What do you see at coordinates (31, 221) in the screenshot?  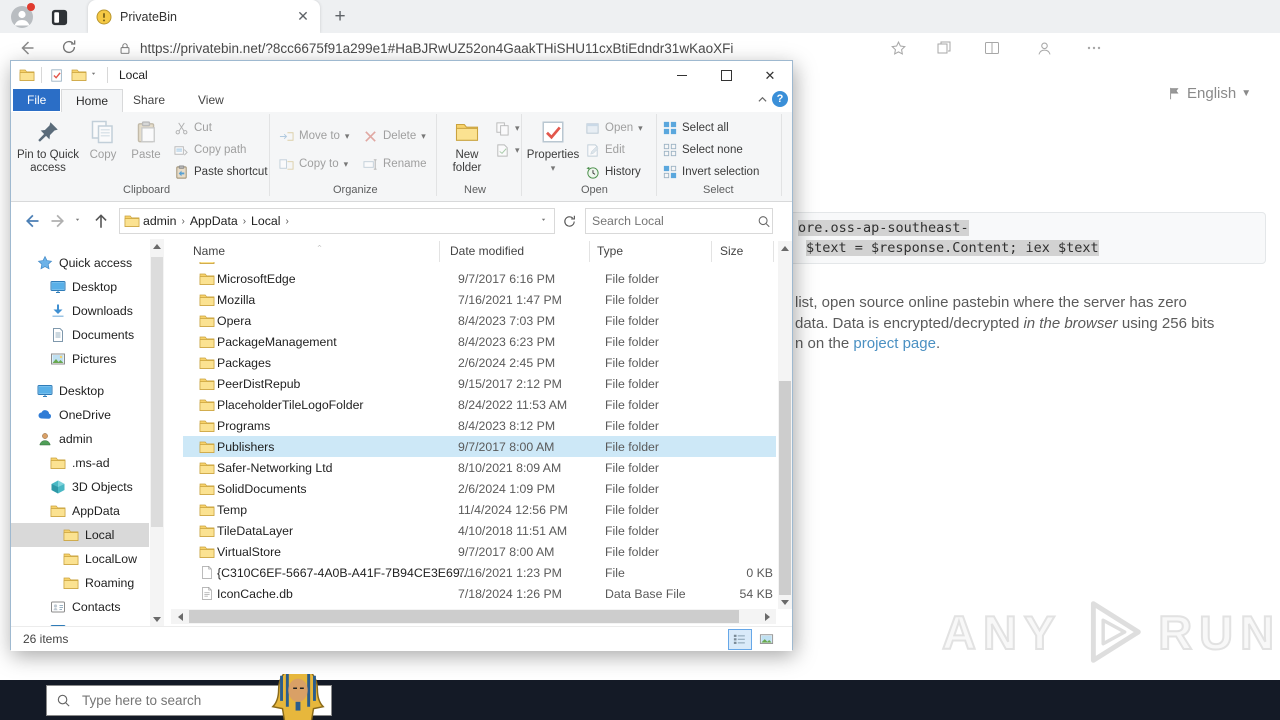 I see `nav-back-icon` at bounding box center [31, 221].